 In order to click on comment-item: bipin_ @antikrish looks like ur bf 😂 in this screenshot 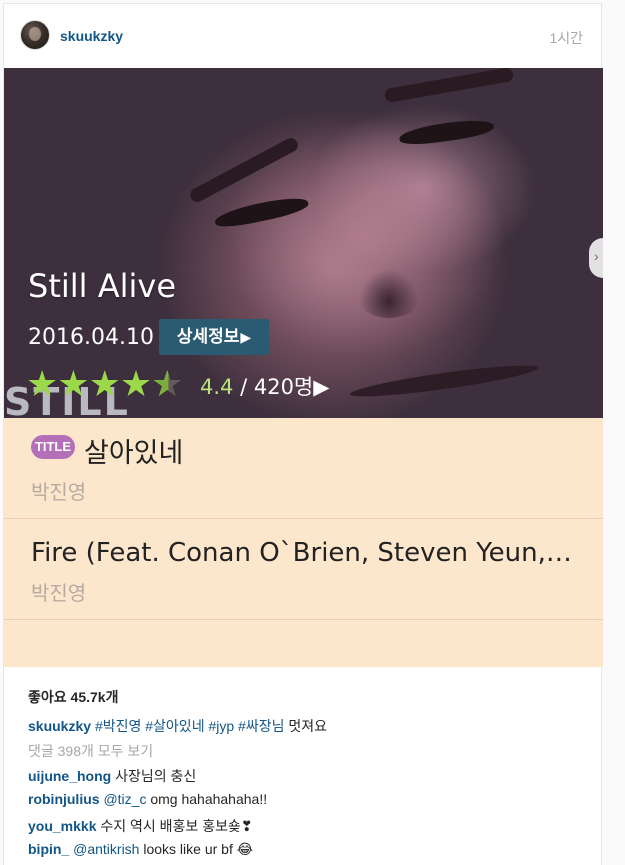, I will do `click(140, 849)`.